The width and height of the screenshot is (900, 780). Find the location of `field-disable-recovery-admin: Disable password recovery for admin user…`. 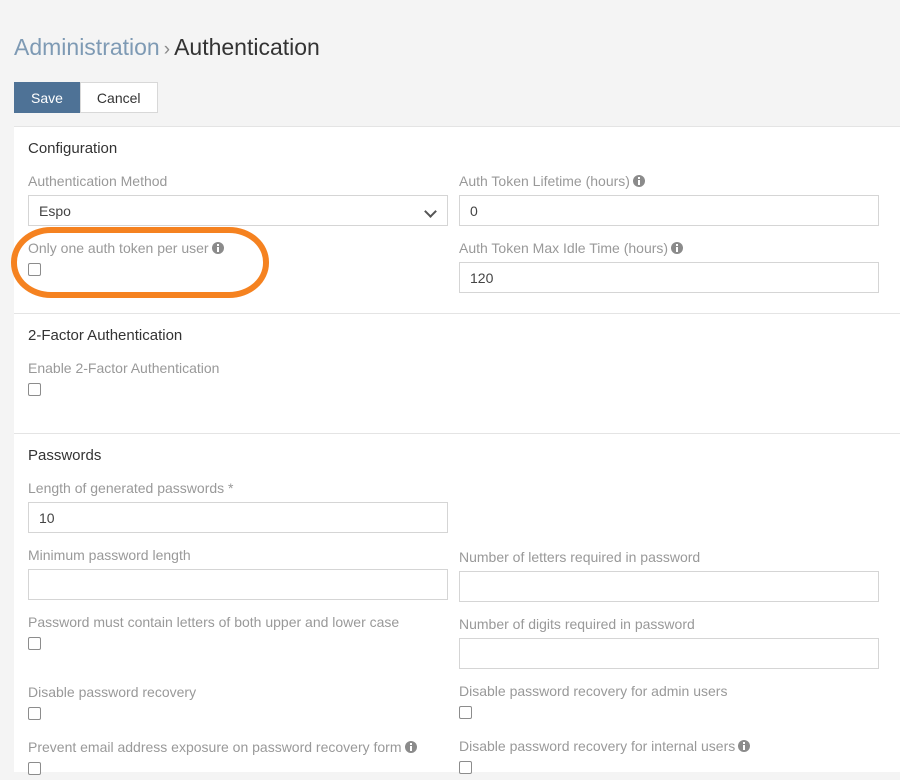

field-disable-recovery-admin: Disable password recovery for admin user… is located at coordinates (672, 696).